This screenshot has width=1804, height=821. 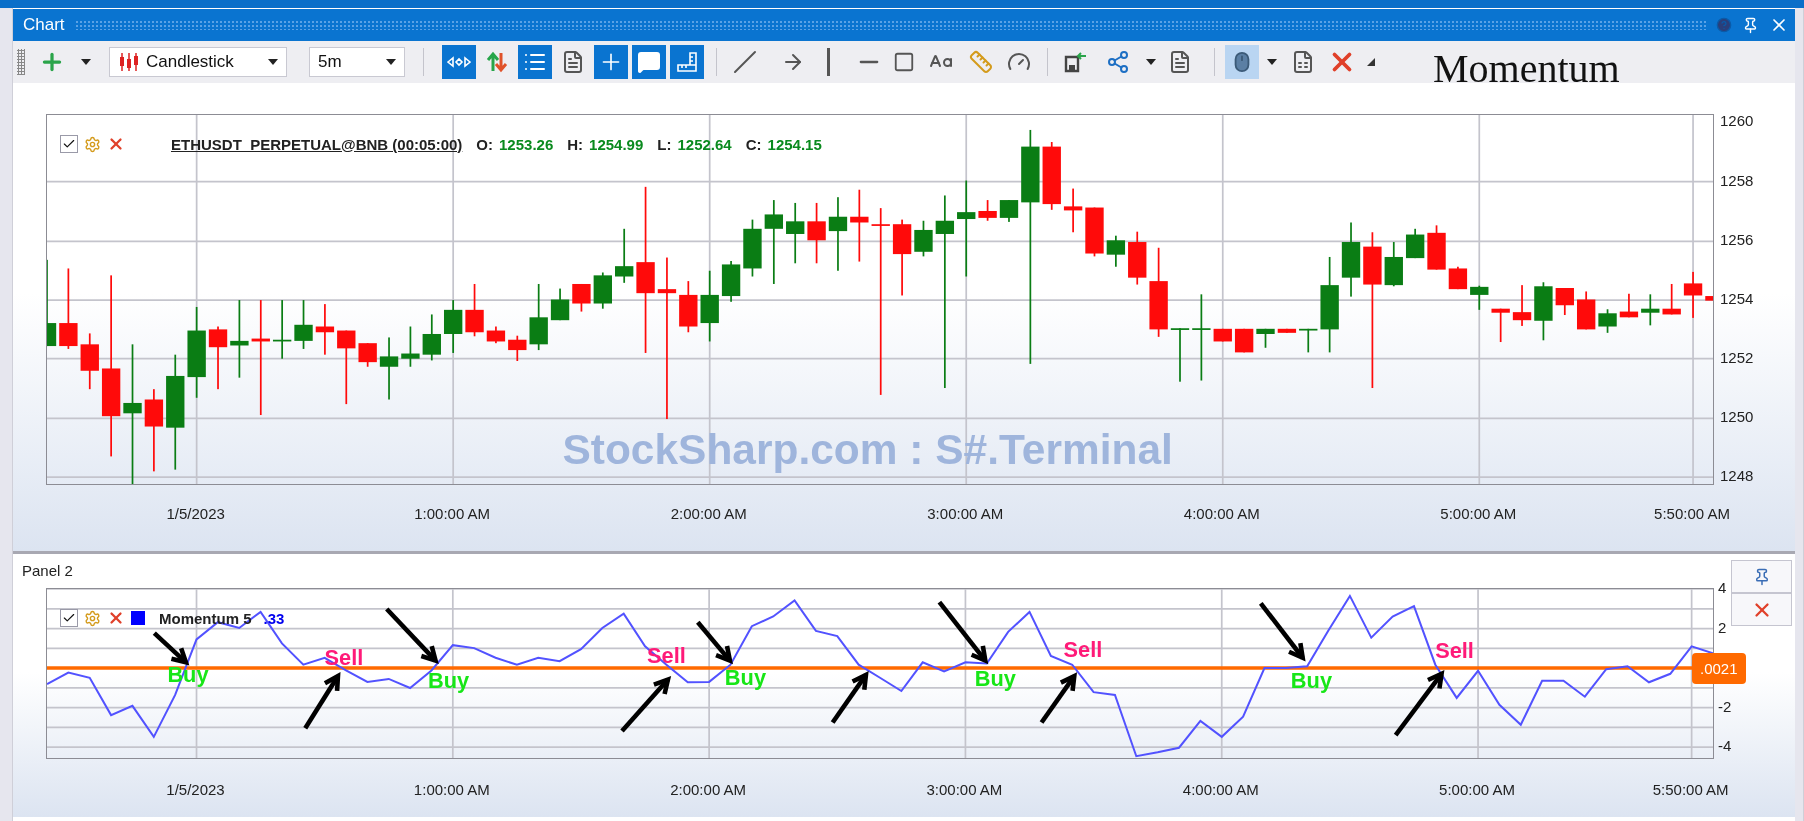 What do you see at coordinates (1076, 62) in the screenshot?
I see `save-icon` at bounding box center [1076, 62].